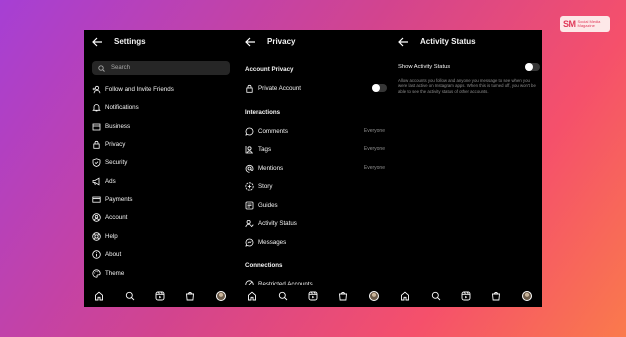 The image size is (626, 337). I want to click on store-icon, so click(96, 126).